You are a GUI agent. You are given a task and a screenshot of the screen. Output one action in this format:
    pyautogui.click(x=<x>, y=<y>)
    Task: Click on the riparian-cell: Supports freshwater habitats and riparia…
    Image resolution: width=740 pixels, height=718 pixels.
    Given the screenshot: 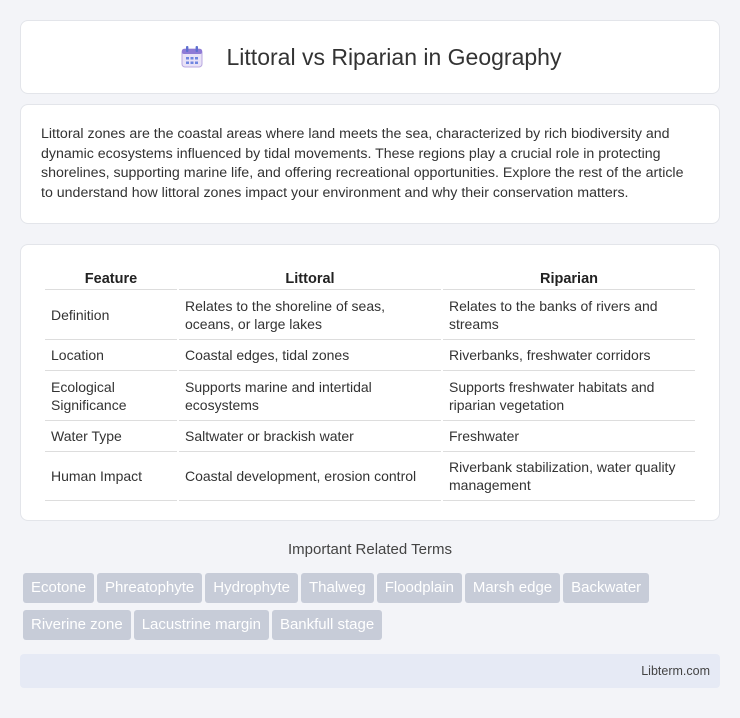 What is the action you would take?
    pyautogui.click(x=569, y=396)
    